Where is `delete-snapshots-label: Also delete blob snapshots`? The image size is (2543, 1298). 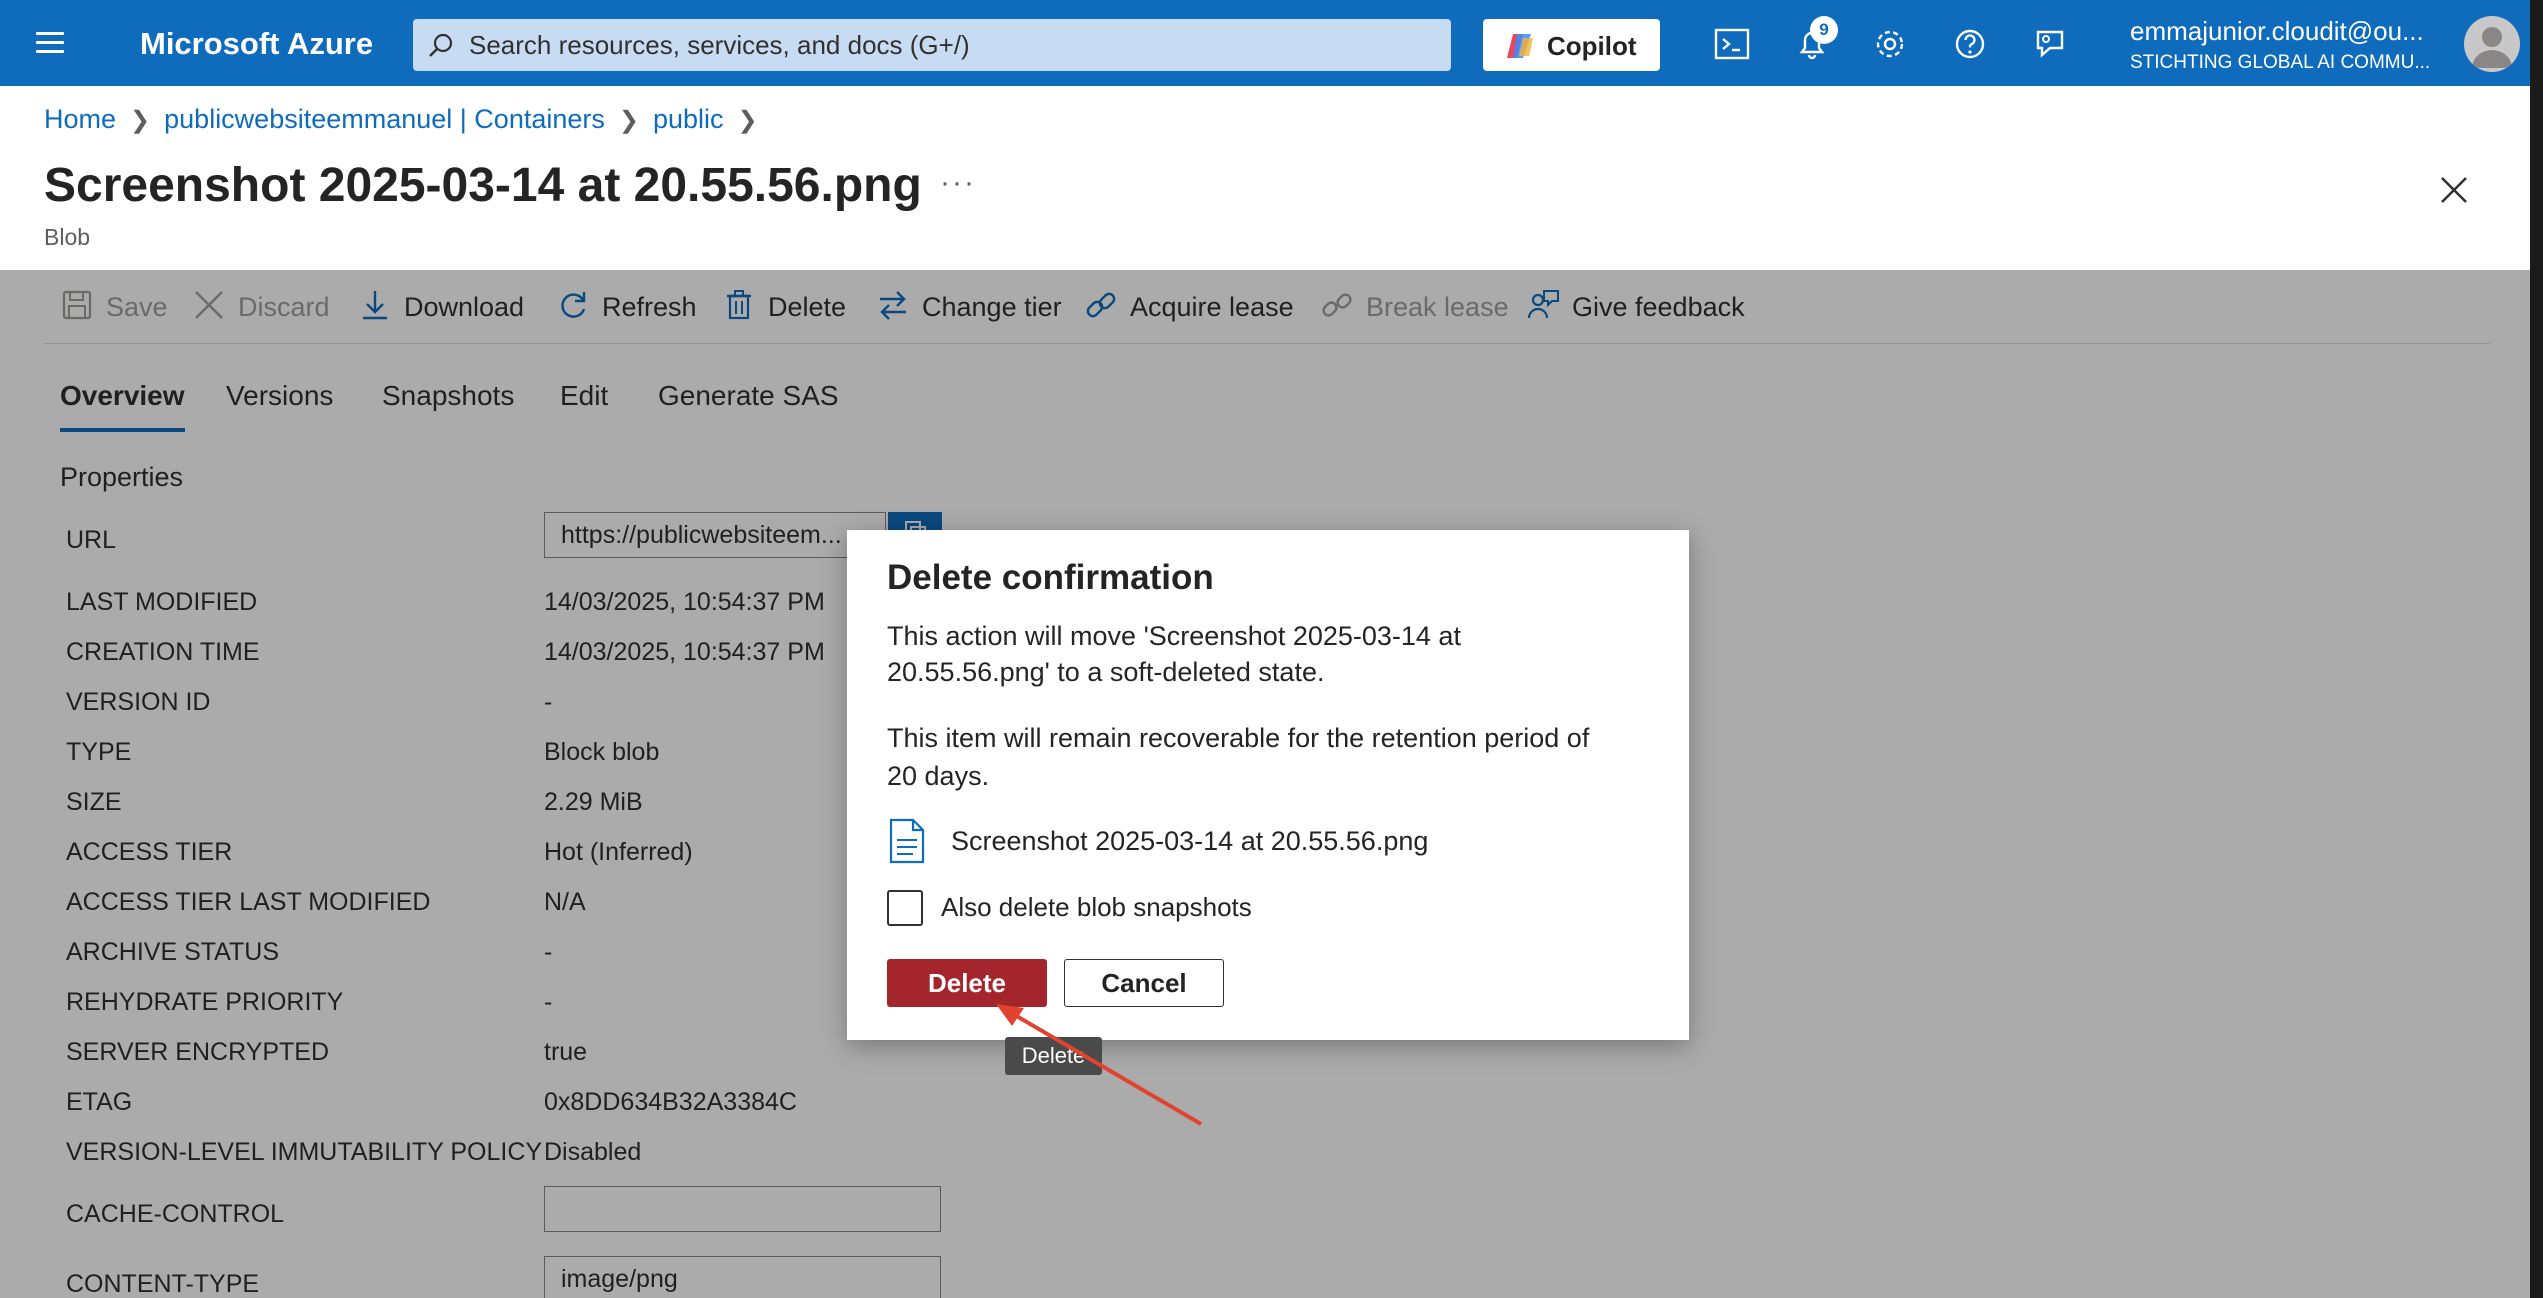 delete-snapshots-label: Also delete blob snapshots is located at coordinates (1096, 907).